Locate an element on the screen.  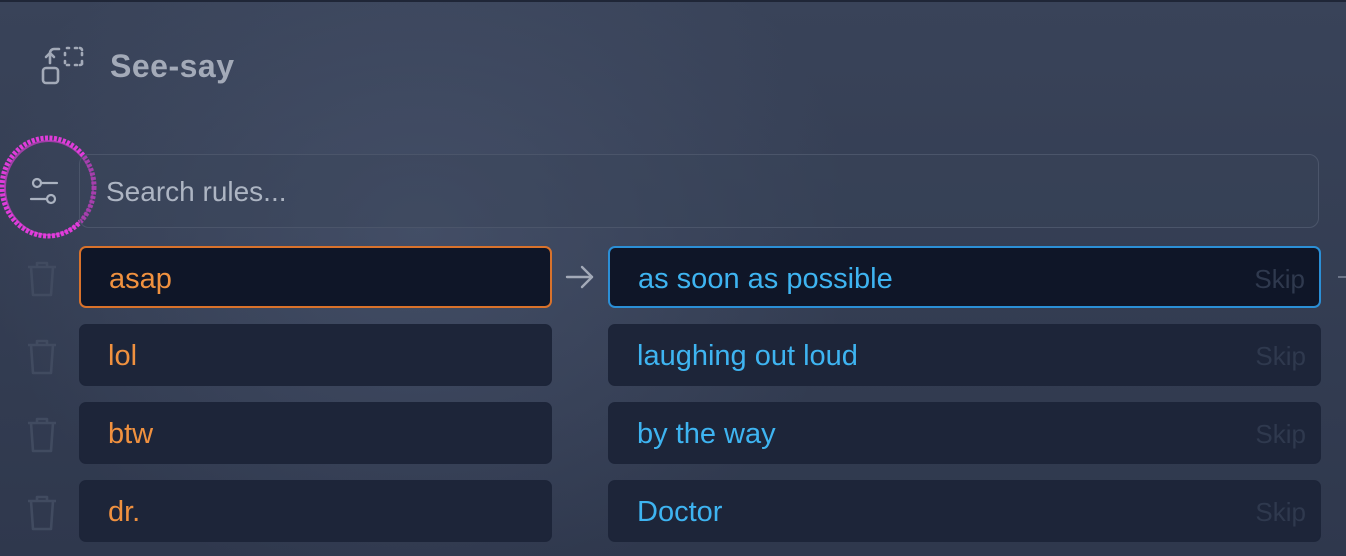
rule-value-text: laughing out loud is located at coordinates (747, 356).